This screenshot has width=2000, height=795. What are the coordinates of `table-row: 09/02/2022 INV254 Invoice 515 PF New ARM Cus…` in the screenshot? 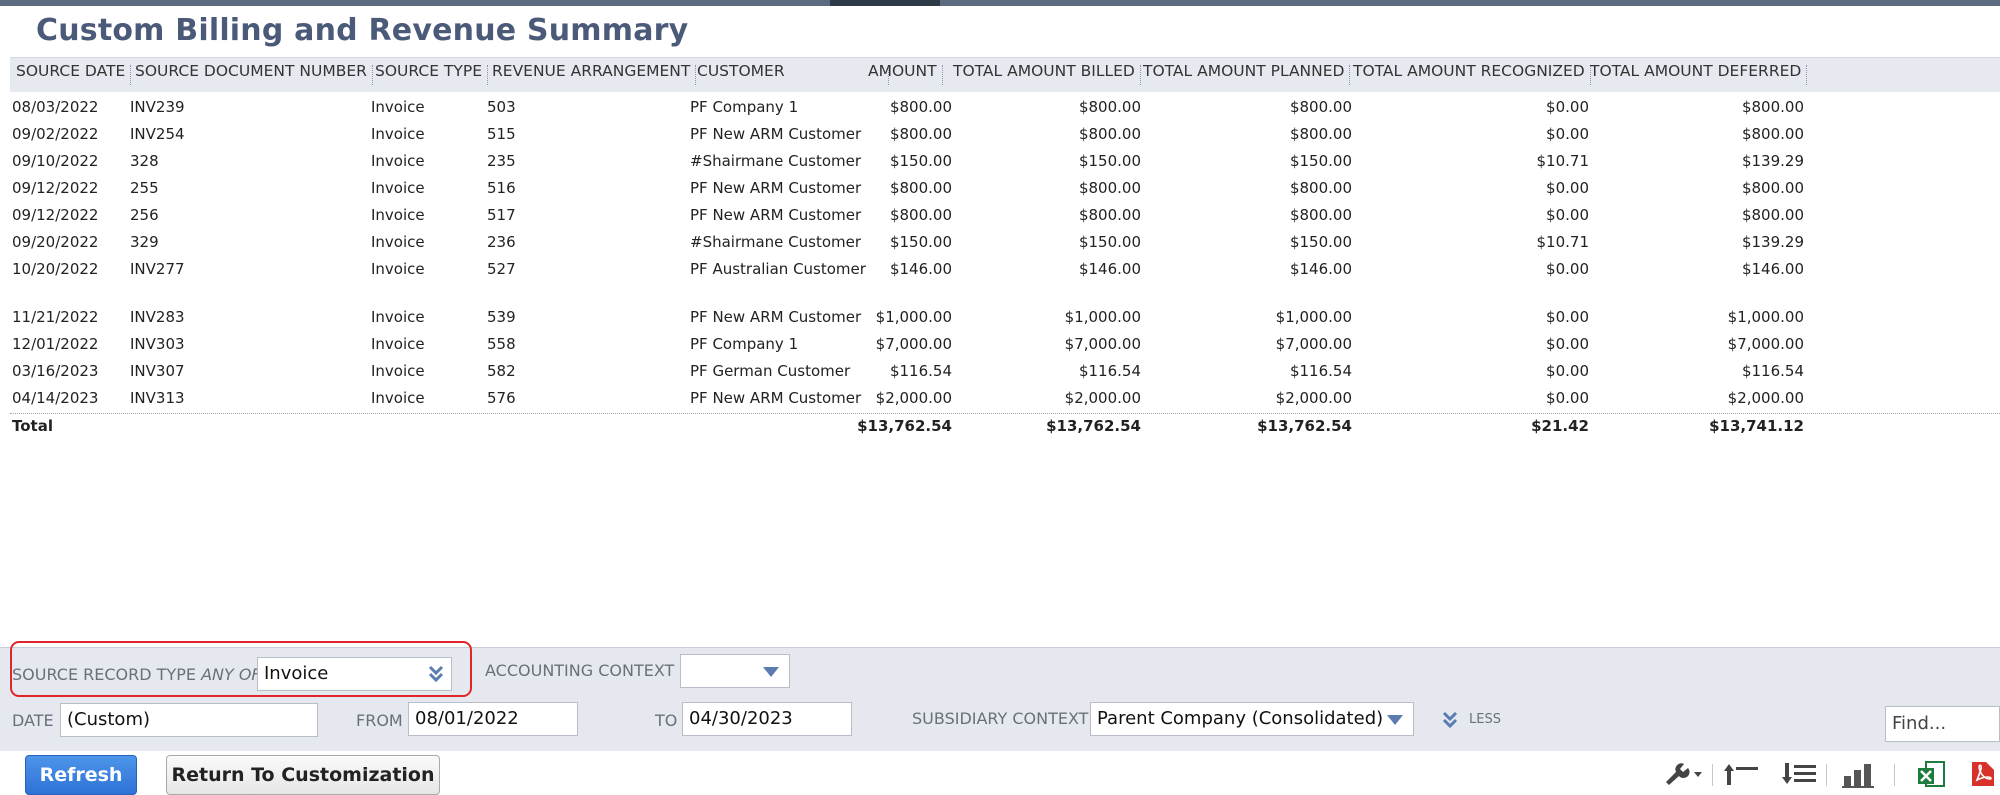 It's located at (1005, 135).